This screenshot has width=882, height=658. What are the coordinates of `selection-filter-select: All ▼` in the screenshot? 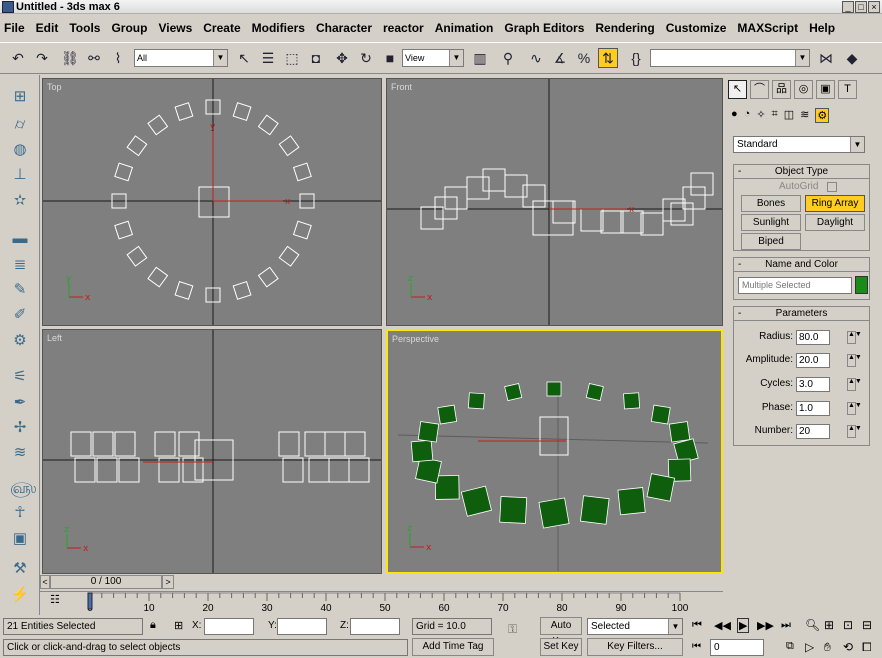 It's located at (181, 58).